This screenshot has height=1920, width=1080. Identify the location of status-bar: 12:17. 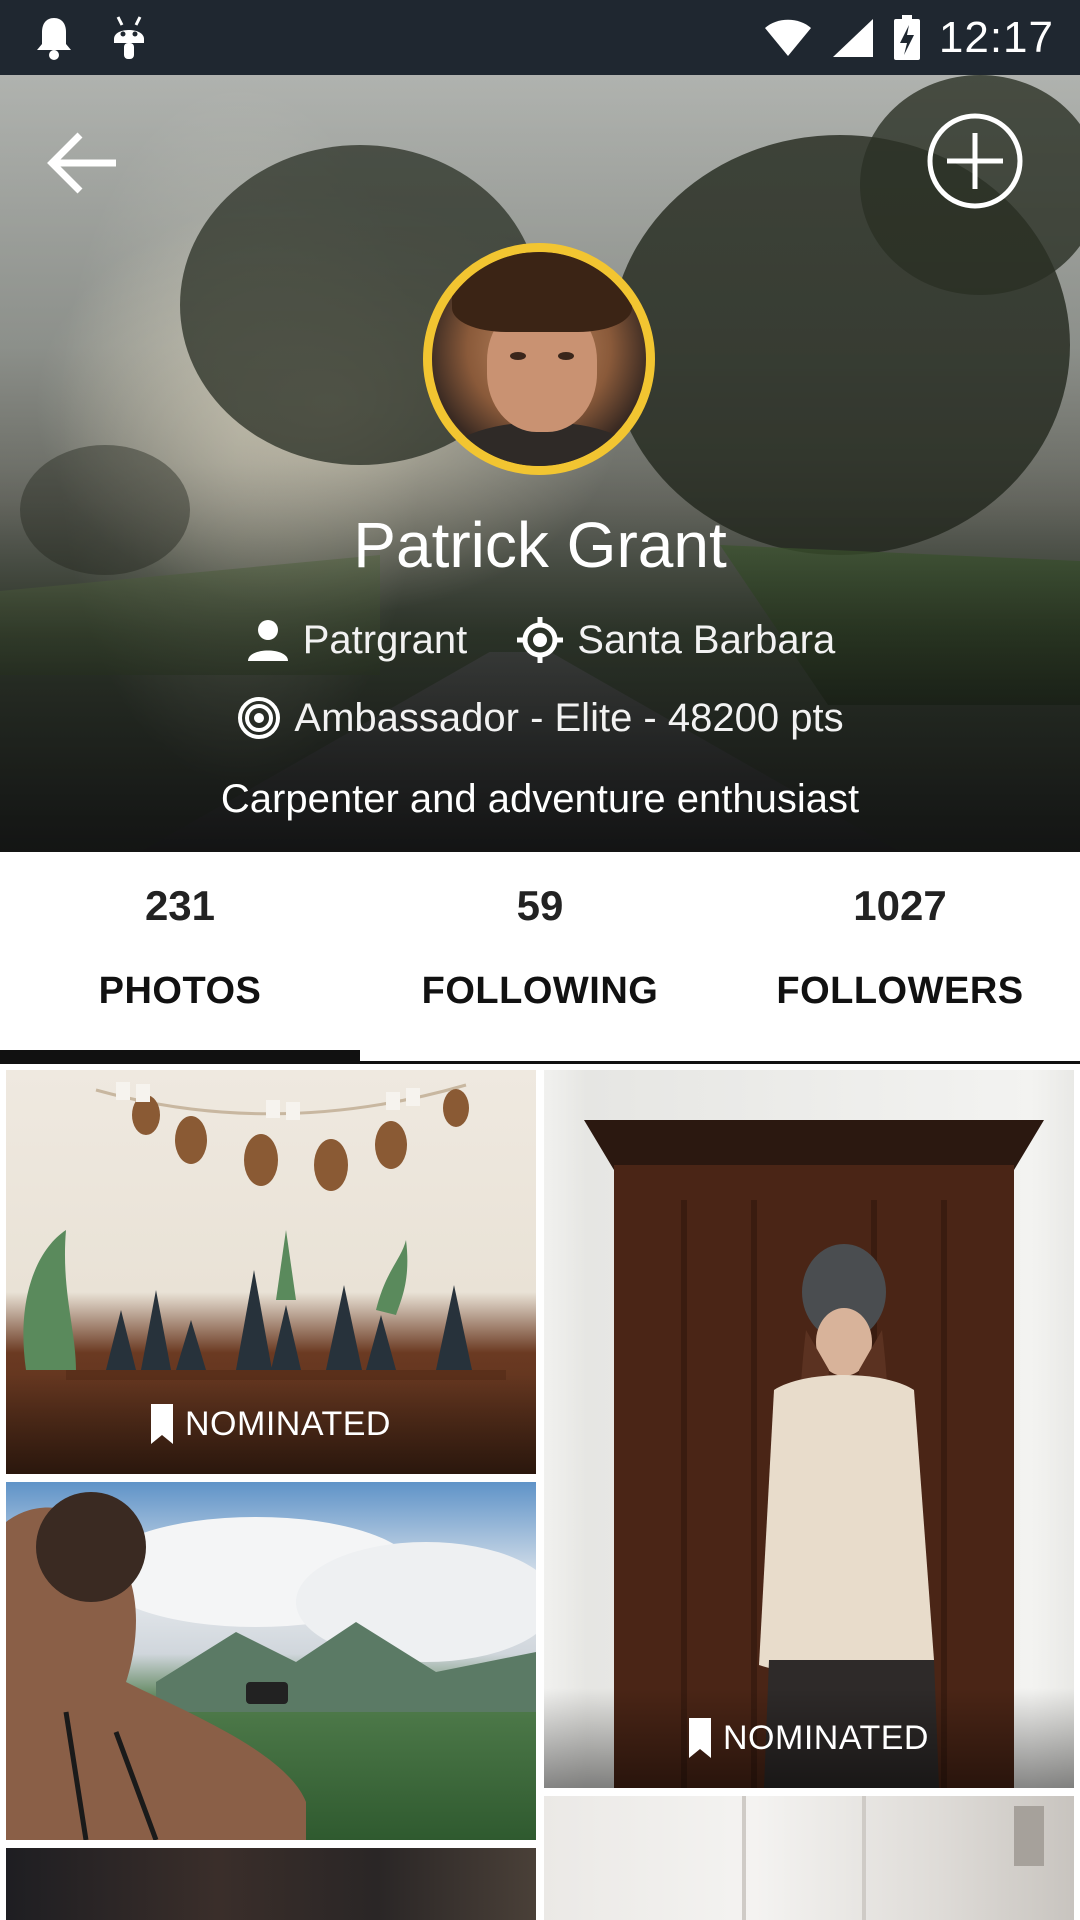
(540, 37).